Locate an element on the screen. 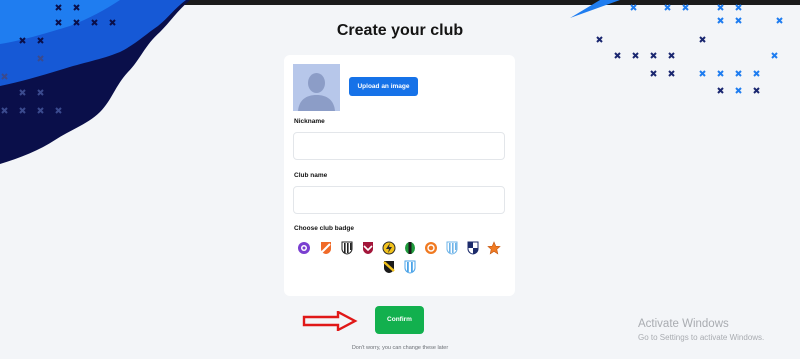 This screenshot has width=800, height=359. club-name-label: Club name is located at coordinates (311, 175).